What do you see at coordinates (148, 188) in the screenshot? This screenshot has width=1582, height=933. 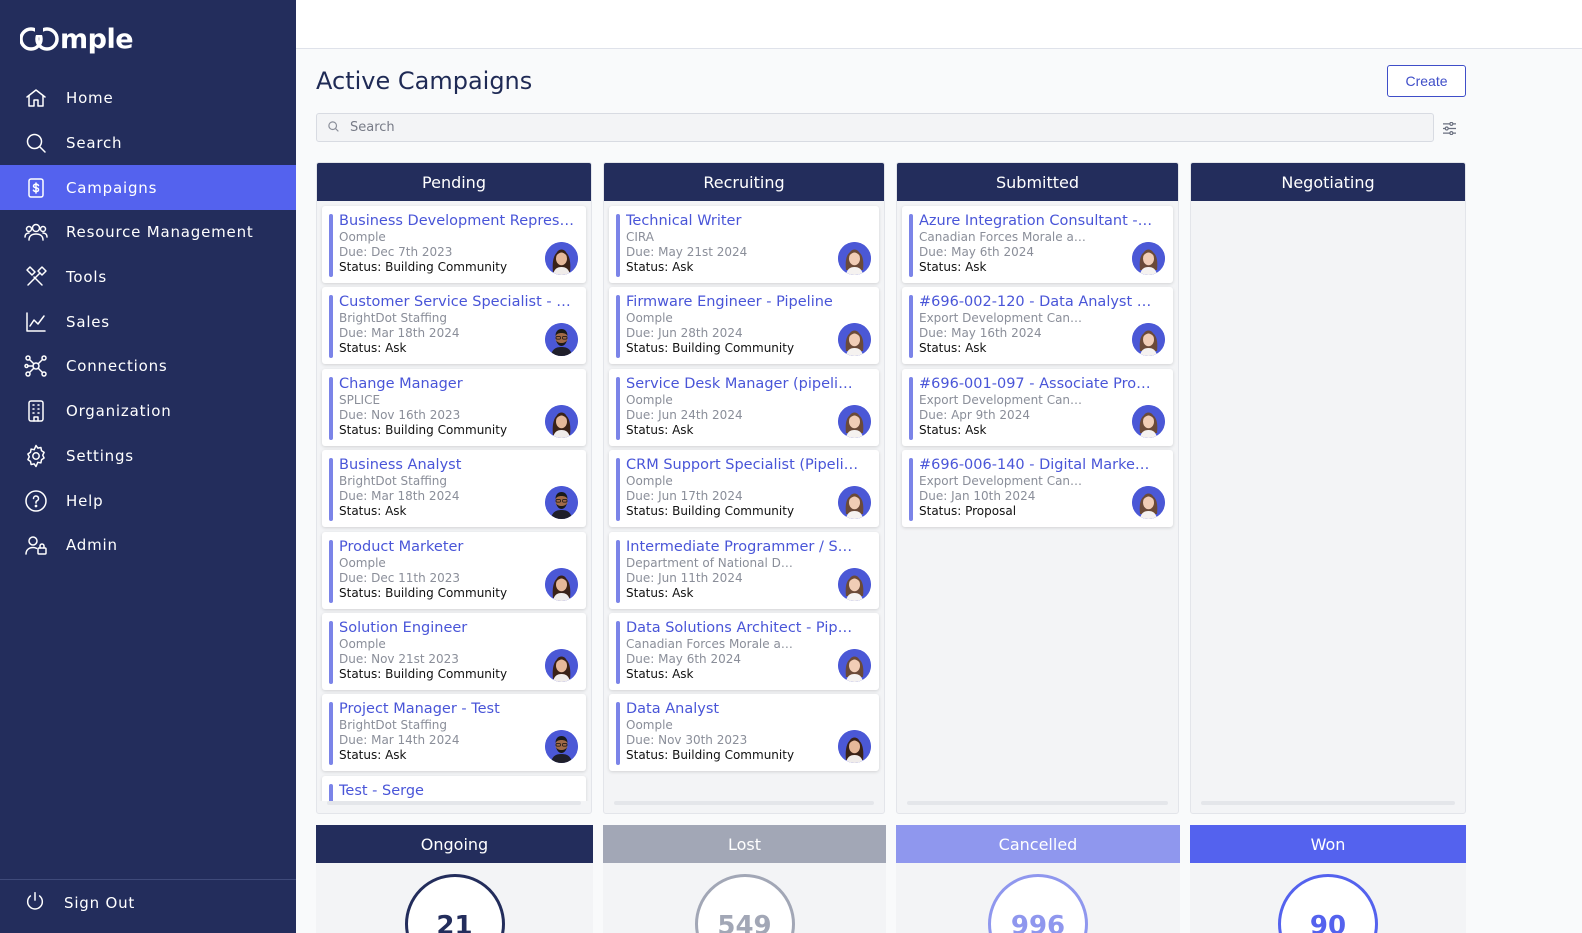 I see `sidebar-item-campaigns: Campaigns` at bounding box center [148, 188].